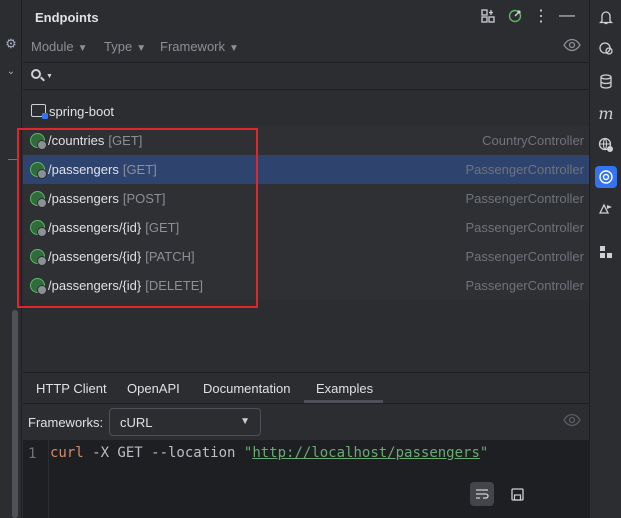 Image resolution: width=621 pixels, height=518 pixels. What do you see at coordinates (174, 285) in the screenshot?
I see `endpoint-method: [DELETE]` at bounding box center [174, 285].